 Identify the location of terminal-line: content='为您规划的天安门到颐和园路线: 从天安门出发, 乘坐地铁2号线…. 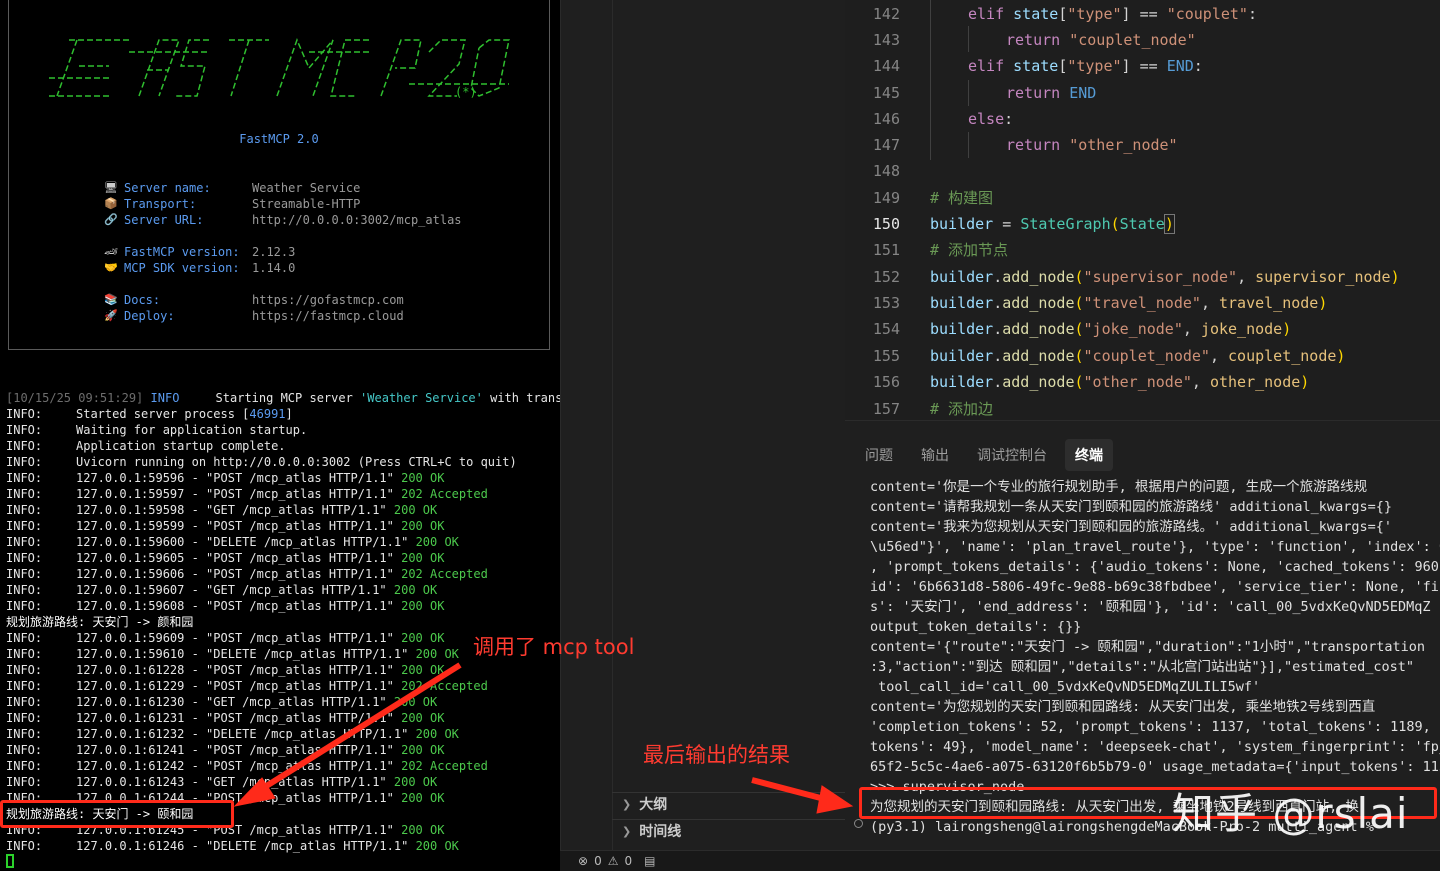
(1123, 707).